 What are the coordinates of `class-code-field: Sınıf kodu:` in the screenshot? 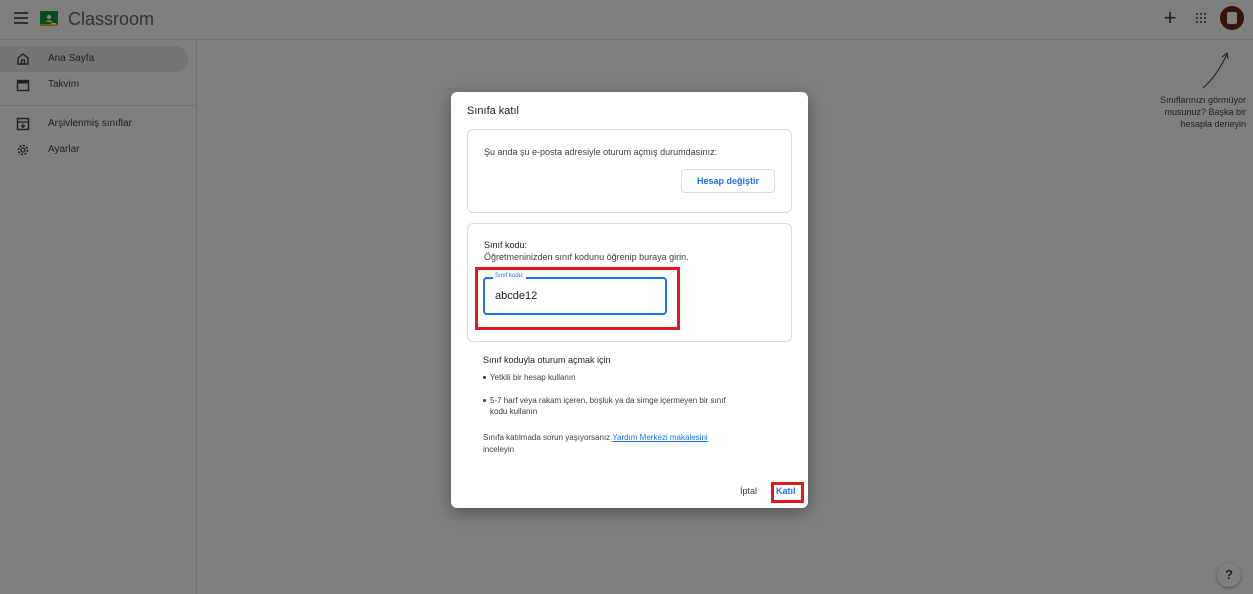 It's located at (575, 294).